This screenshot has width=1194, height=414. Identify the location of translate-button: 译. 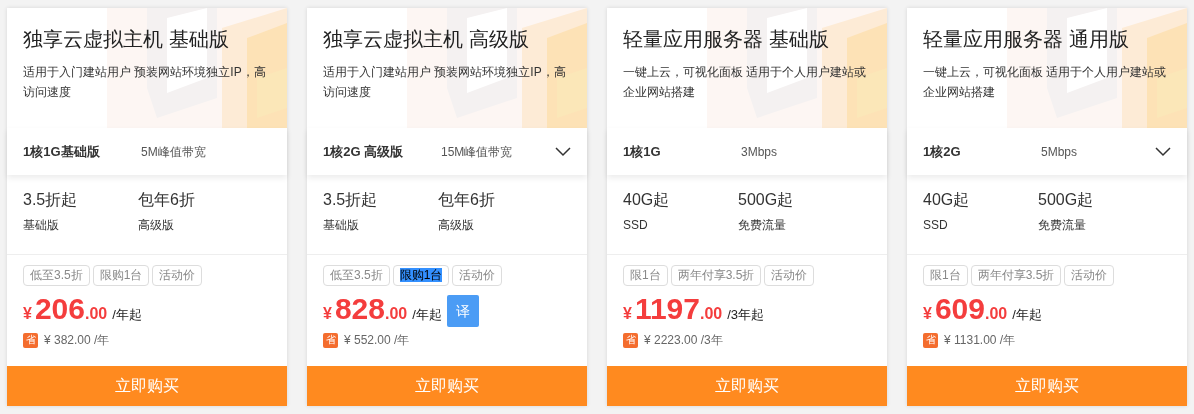
(463, 311).